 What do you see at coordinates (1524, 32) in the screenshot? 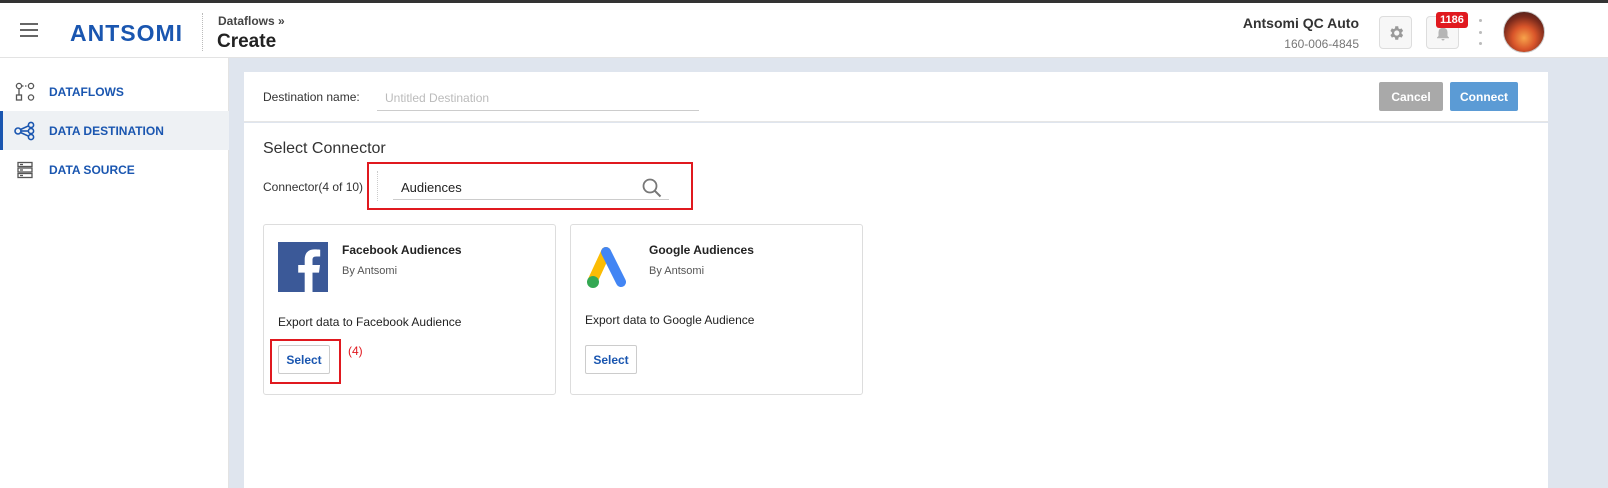
I see `avatar` at bounding box center [1524, 32].